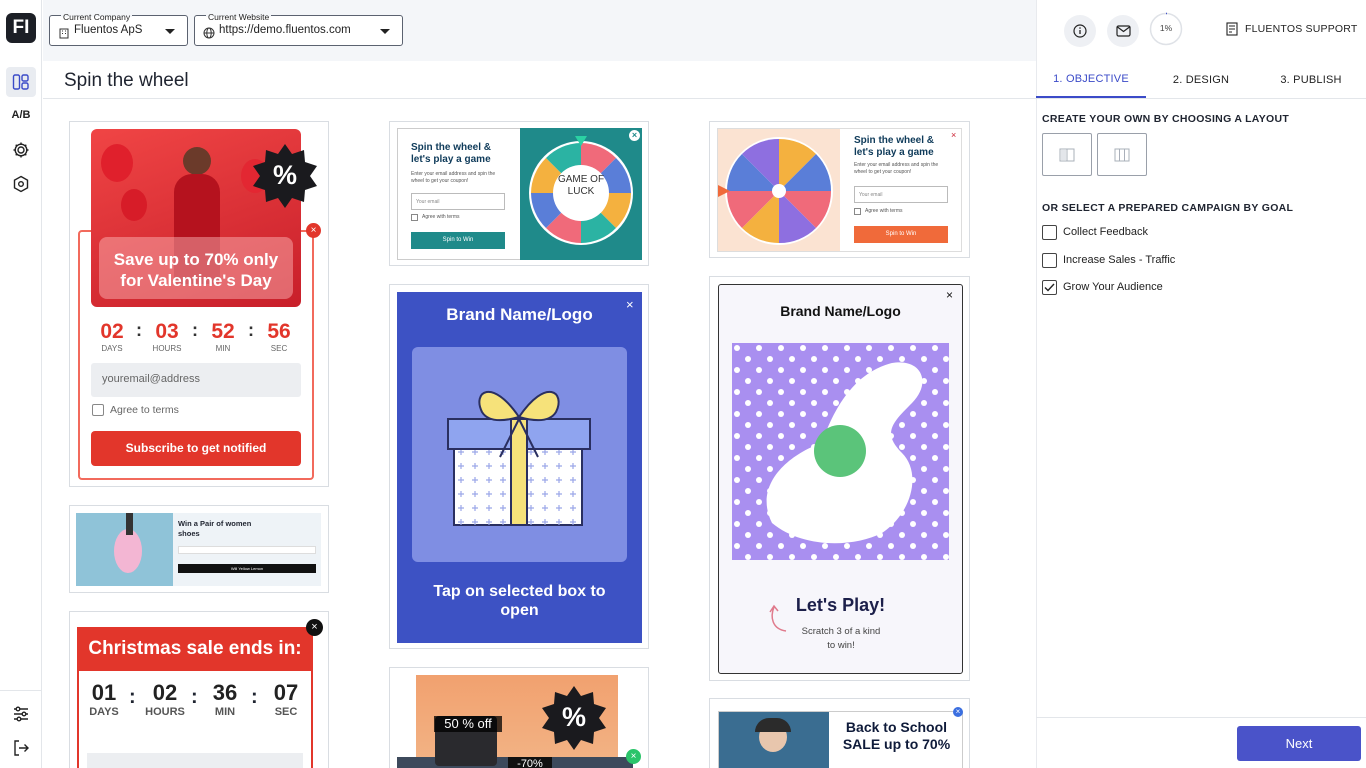  Describe the element at coordinates (519, 314) in the screenshot. I see `gift-brand: Brand Name/Logo` at that location.